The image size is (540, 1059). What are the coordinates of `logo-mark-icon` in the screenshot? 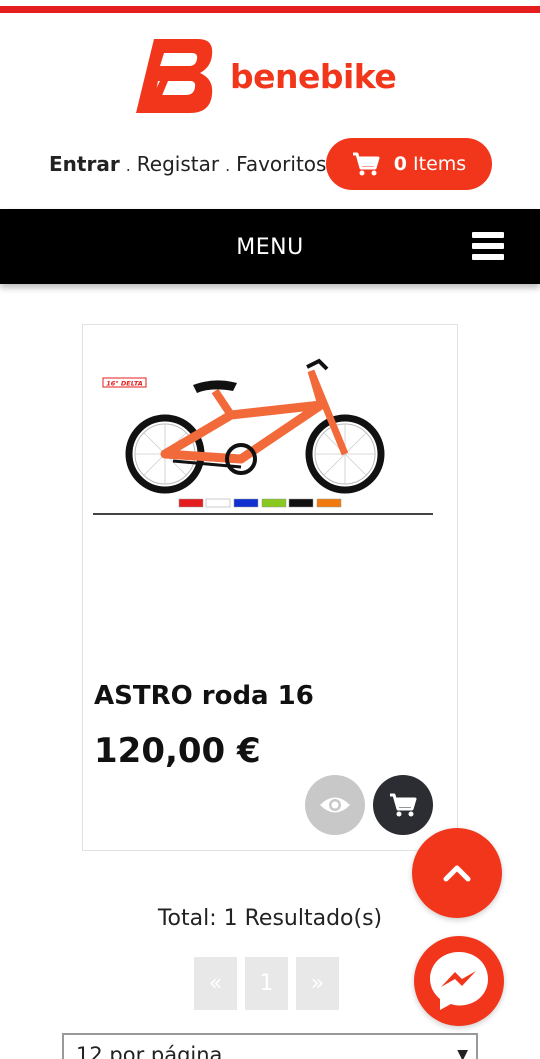 It's located at (174, 76).